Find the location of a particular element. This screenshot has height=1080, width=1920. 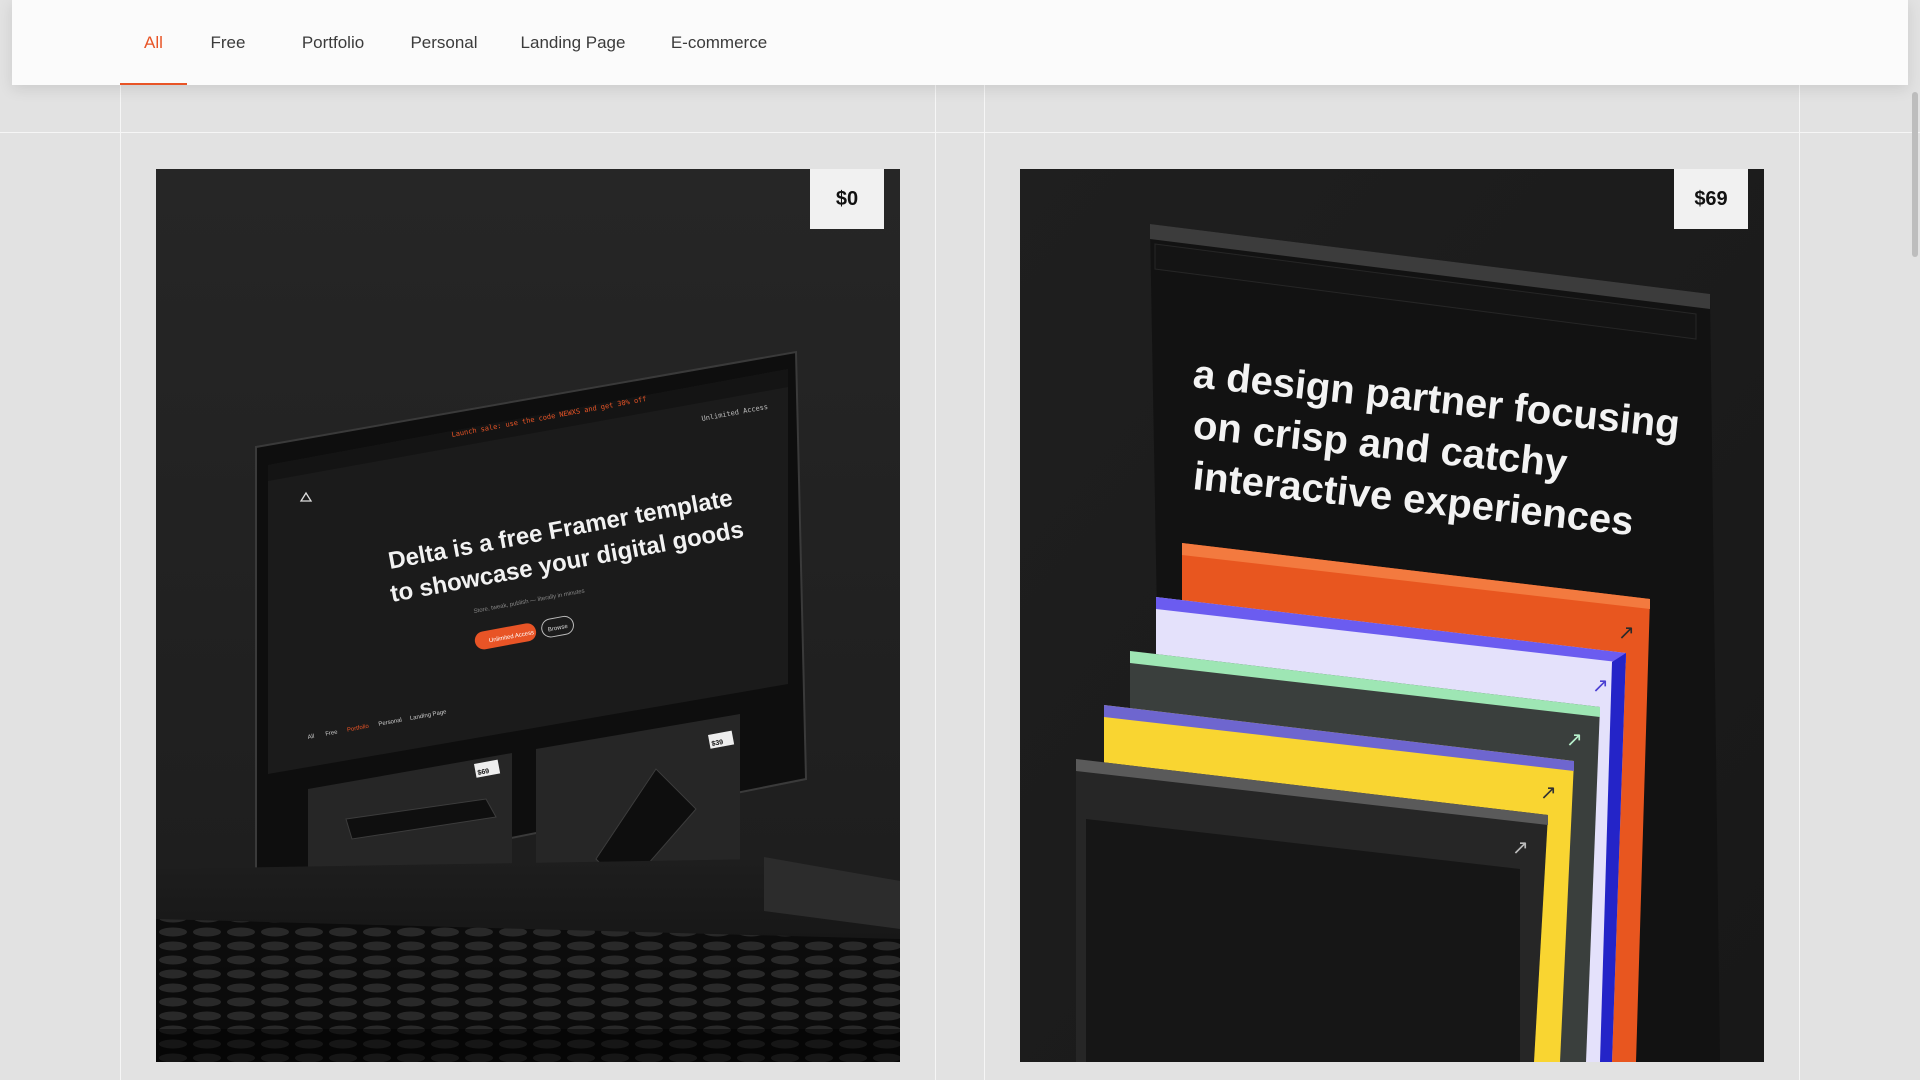

tab-label: E-commerce is located at coordinates (719, 42).